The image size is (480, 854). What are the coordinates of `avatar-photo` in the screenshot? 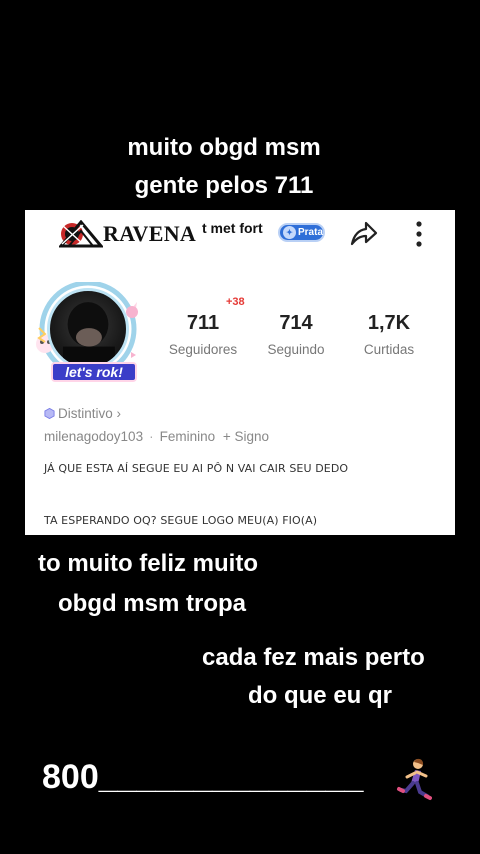 It's located at (88, 329).